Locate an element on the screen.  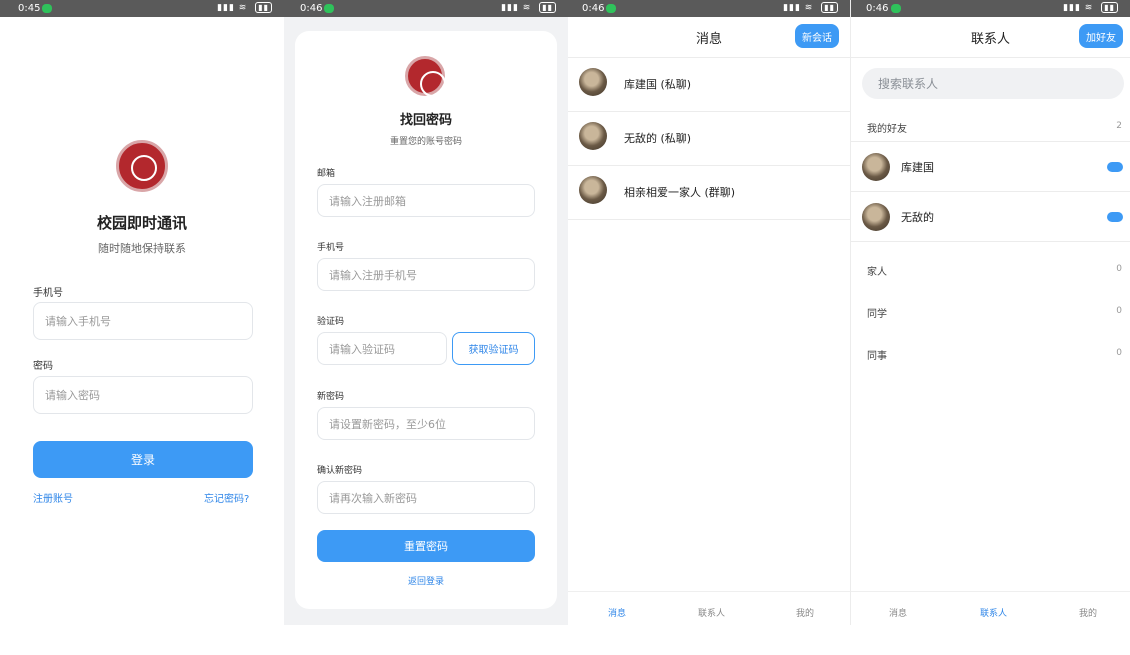
forgot-password-link: 忘记密码? is located at coordinates (226, 497).